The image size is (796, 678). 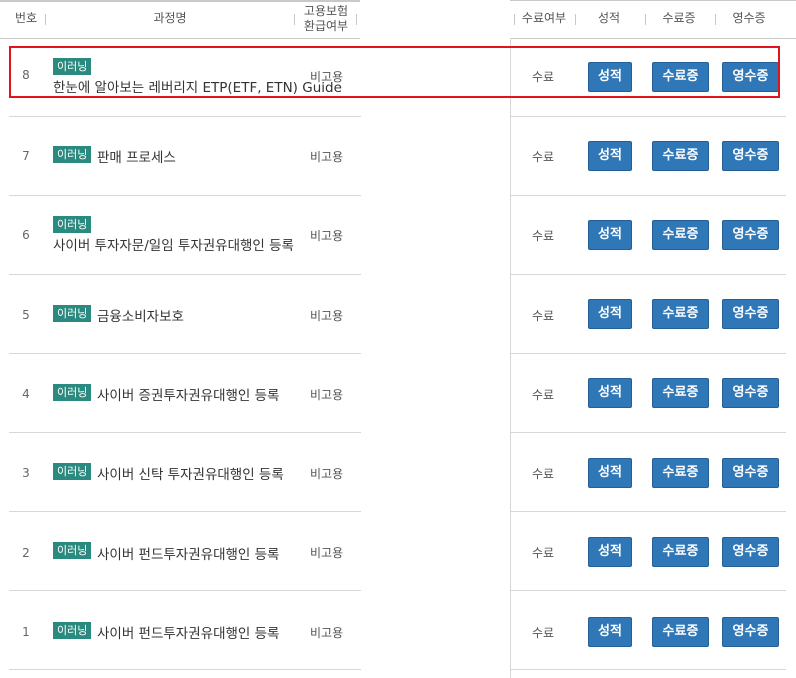 I want to click on table-row: 4 이러닝 사이버 증권투자권유대행인 등록 비고용 수료 성적 수료증 영수증, so click(x=398, y=393).